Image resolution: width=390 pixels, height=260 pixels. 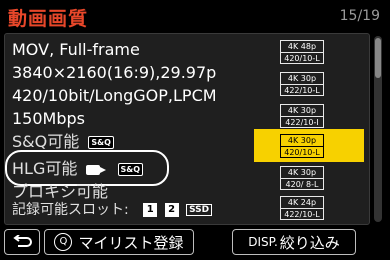 I want to click on detail-codec: 420/10bit/LongGOP,LPCM, so click(x=114, y=95).